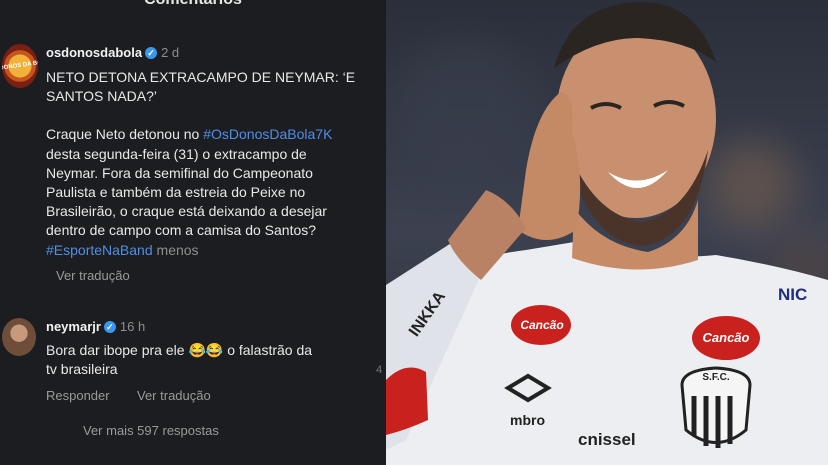 Image resolution: width=828 pixels, height=465 pixels. I want to click on sponsor-badge-right: Cancão, so click(726, 337).